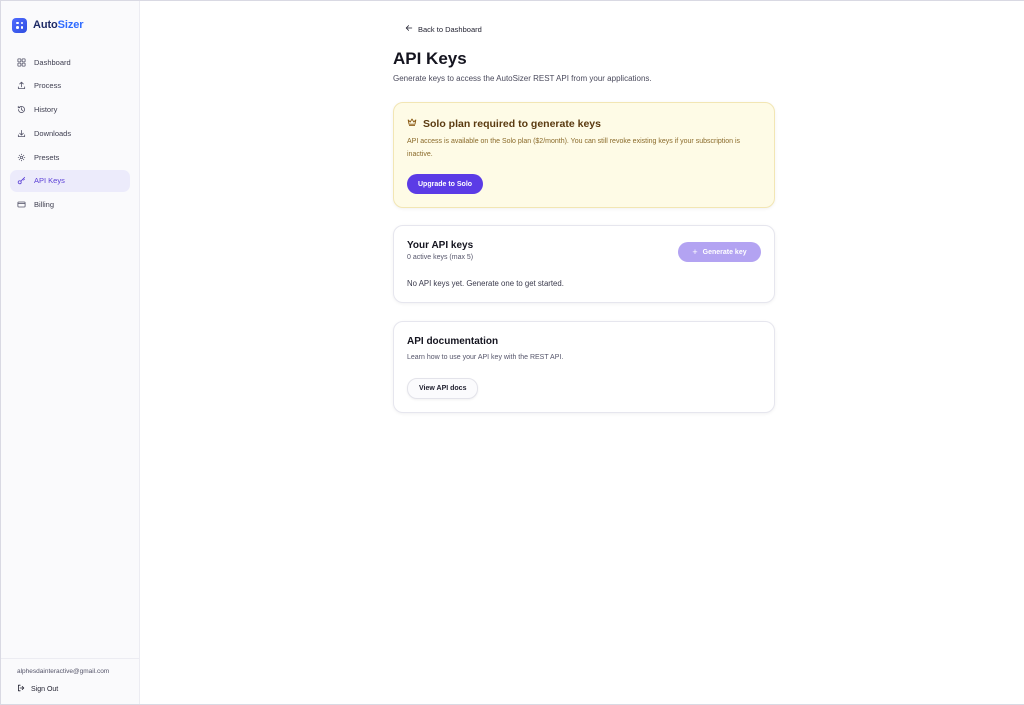 The height and width of the screenshot is (705, 1024). Describe the element at coordinates (21, 133) in the screenshot. I see `download-icon` at that location.